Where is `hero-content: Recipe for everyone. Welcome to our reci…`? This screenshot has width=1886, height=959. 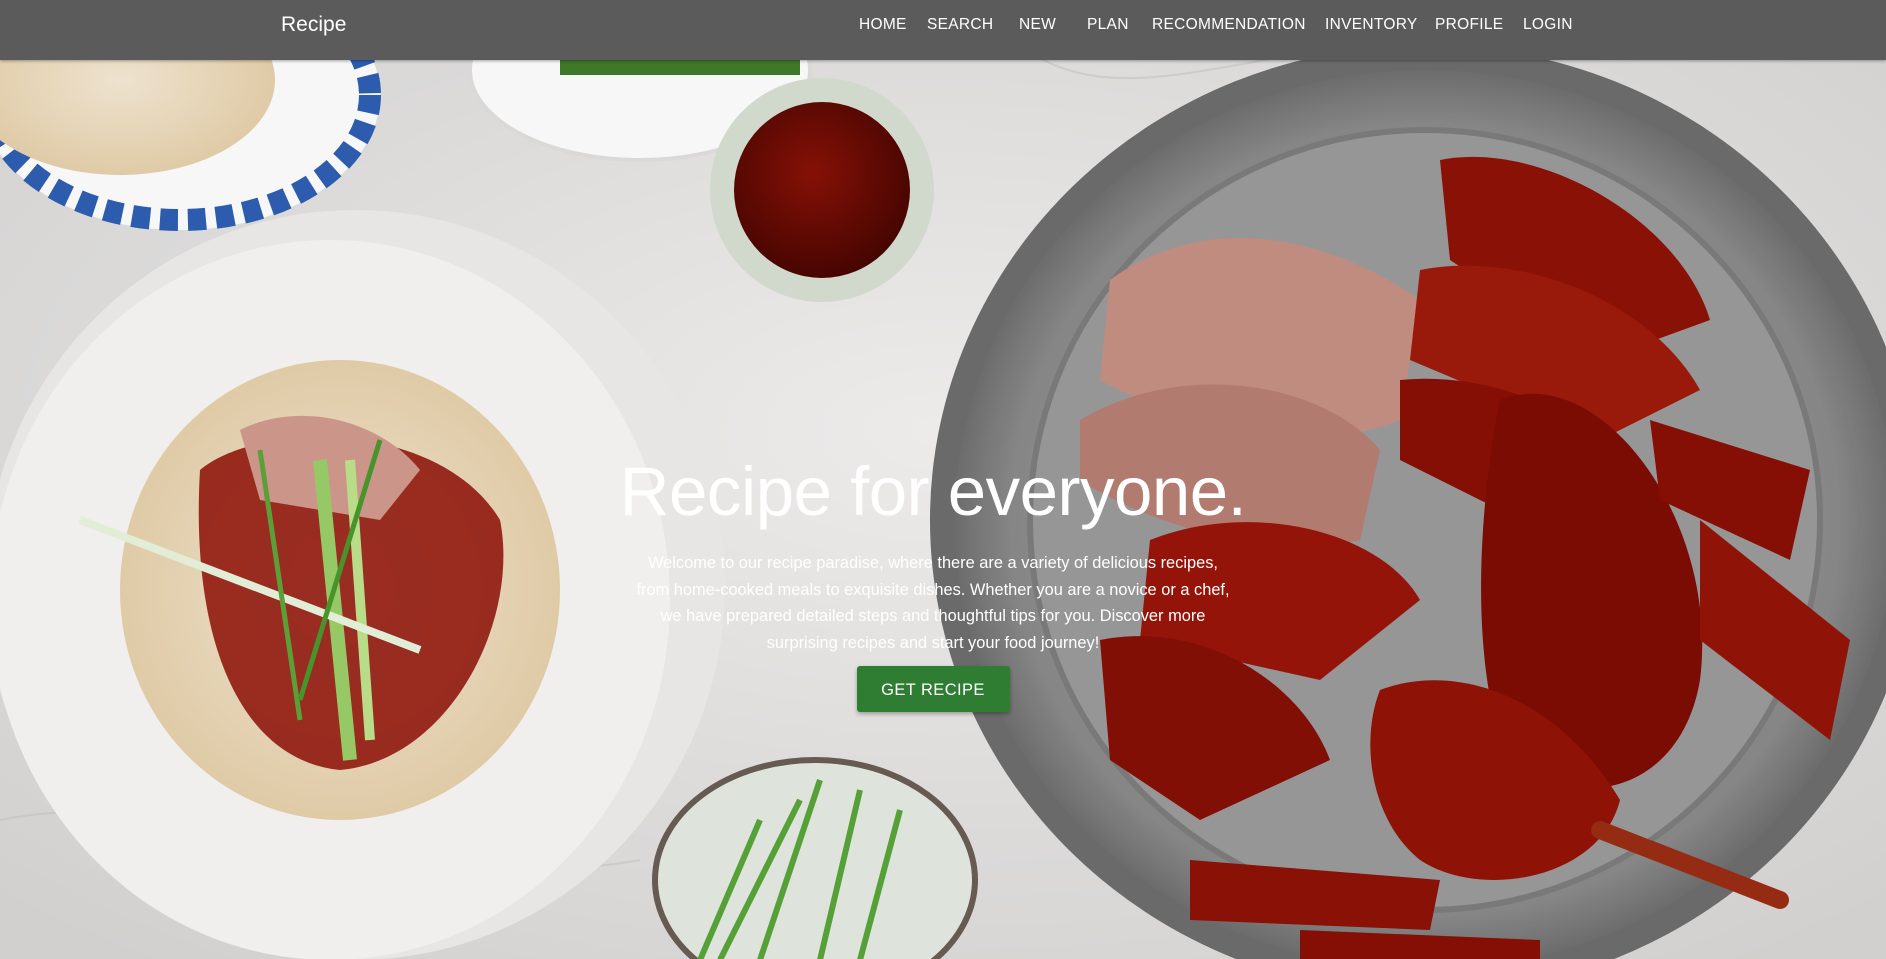
hero-content: Recipe for everyone. Welcome to our reci… is located at coordinates (933, 582).